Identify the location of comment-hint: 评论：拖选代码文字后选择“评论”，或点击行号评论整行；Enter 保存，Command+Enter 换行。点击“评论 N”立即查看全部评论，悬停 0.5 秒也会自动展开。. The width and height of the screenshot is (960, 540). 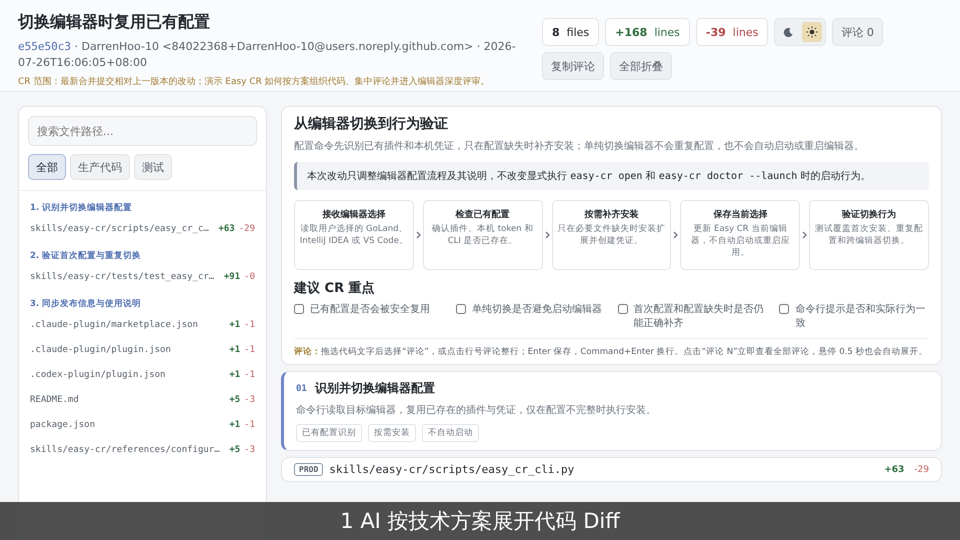
(611, 352).